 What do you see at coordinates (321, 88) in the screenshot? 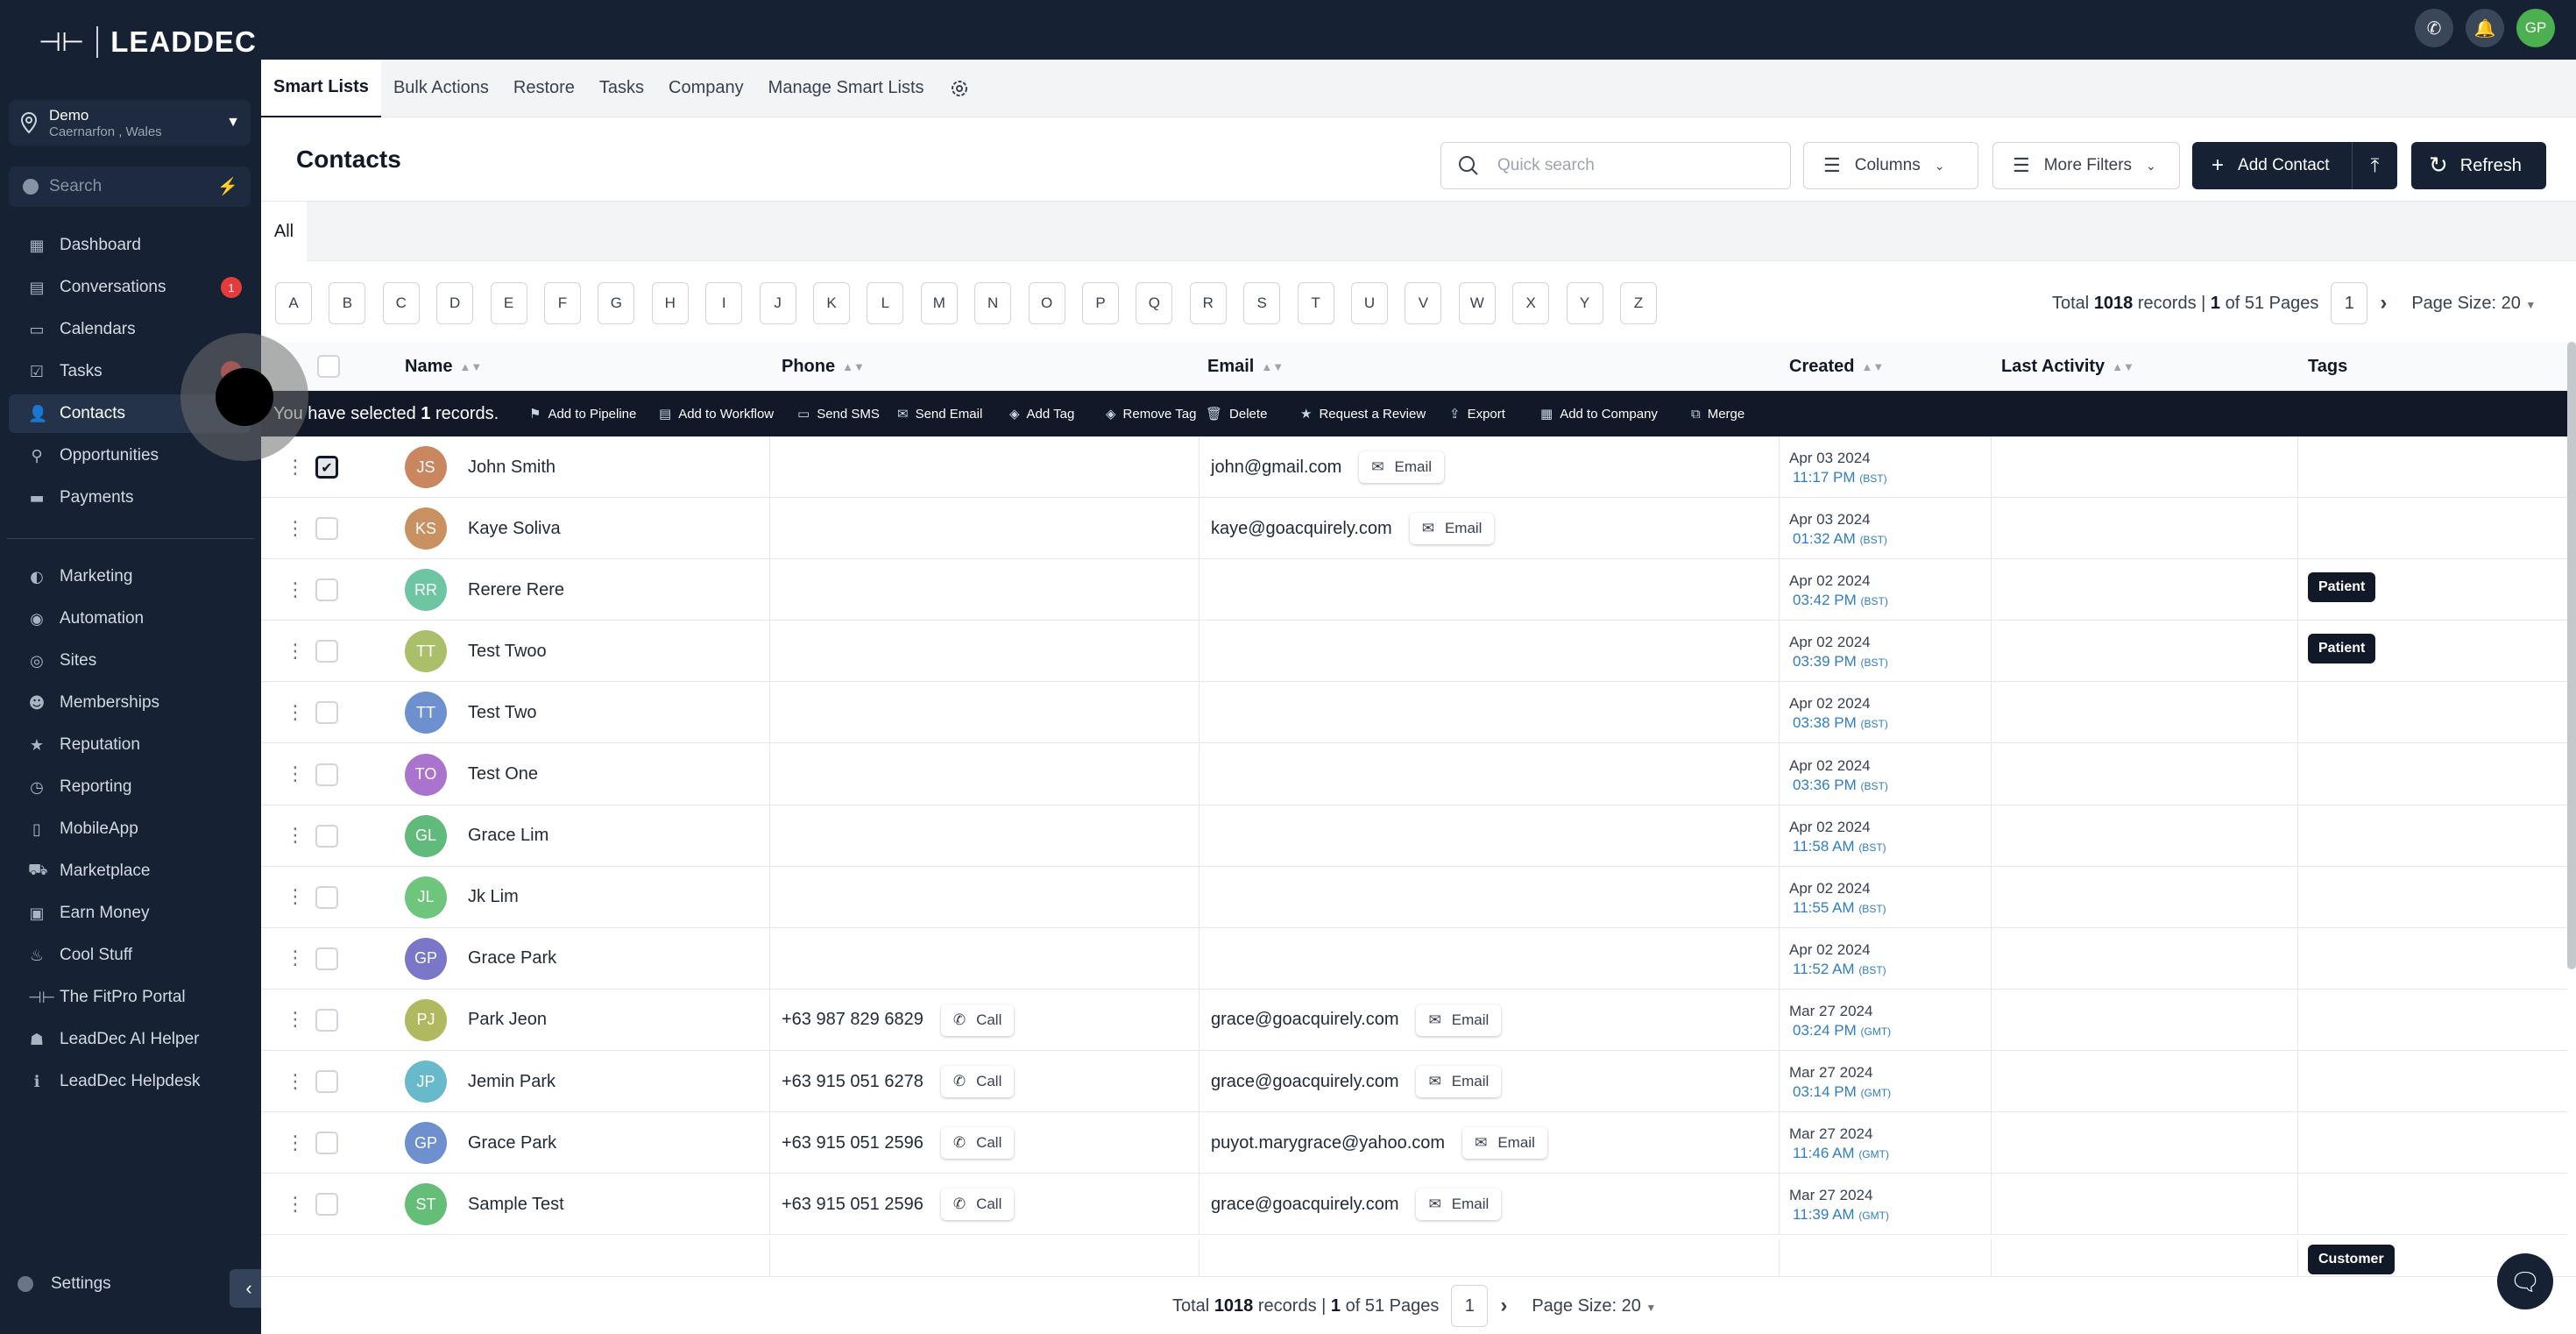
I see `tab-smart-lists: Smart Lists` at bounding box center [321, 88].